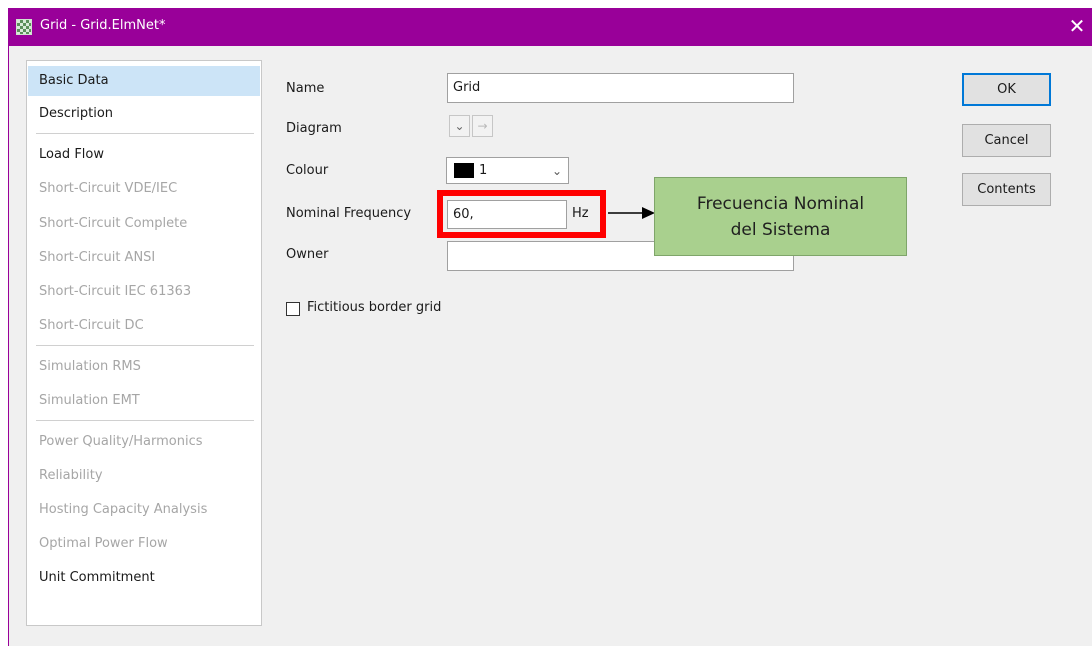 Image resolution: width=1092 pixels, height=646 pixels. What do you see at coordinates (620, 88) in the screenshot?
I see `name-input: Grid` at bounding box center [620, 88].